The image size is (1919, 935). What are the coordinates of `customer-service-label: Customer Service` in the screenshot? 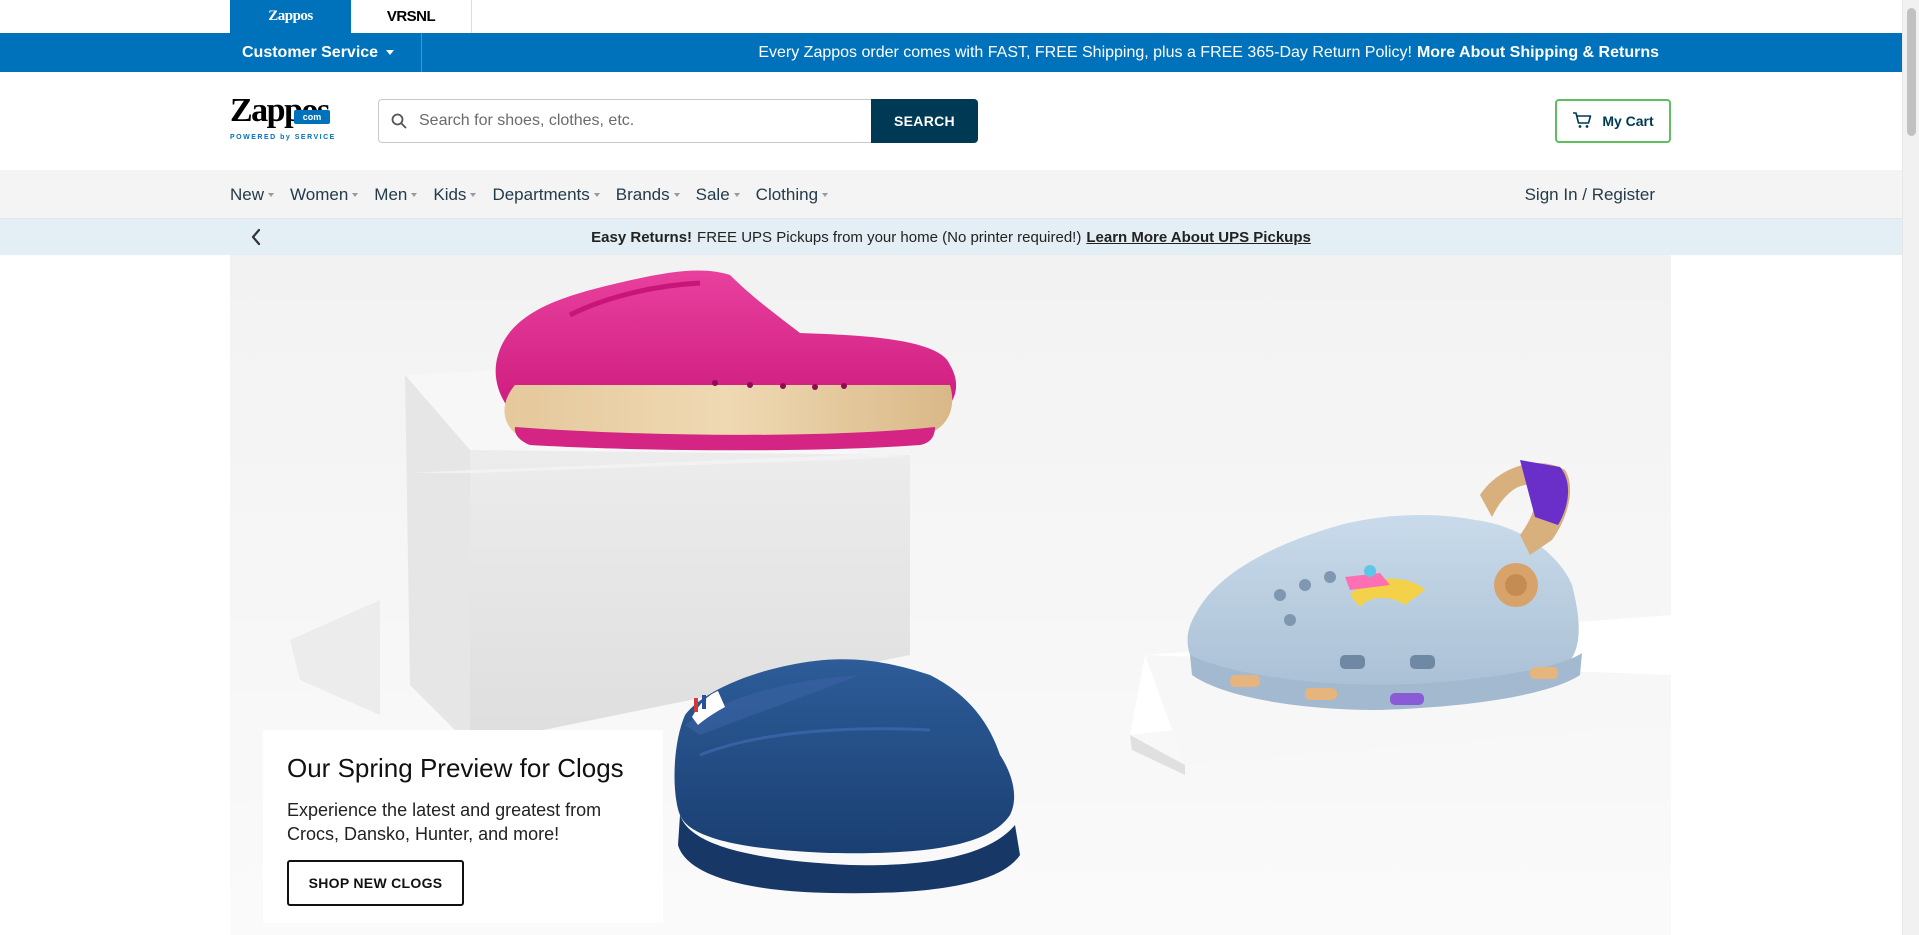 It's located at (310, 52).